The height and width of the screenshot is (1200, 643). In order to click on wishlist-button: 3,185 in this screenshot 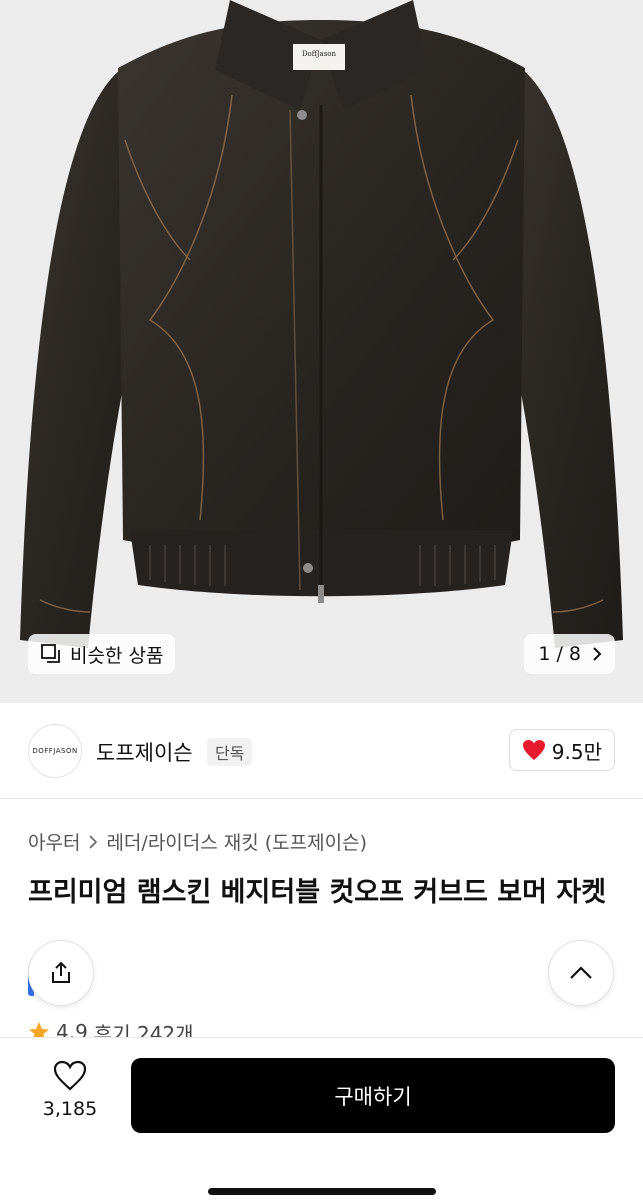, I will do `click(70, 1090)`.